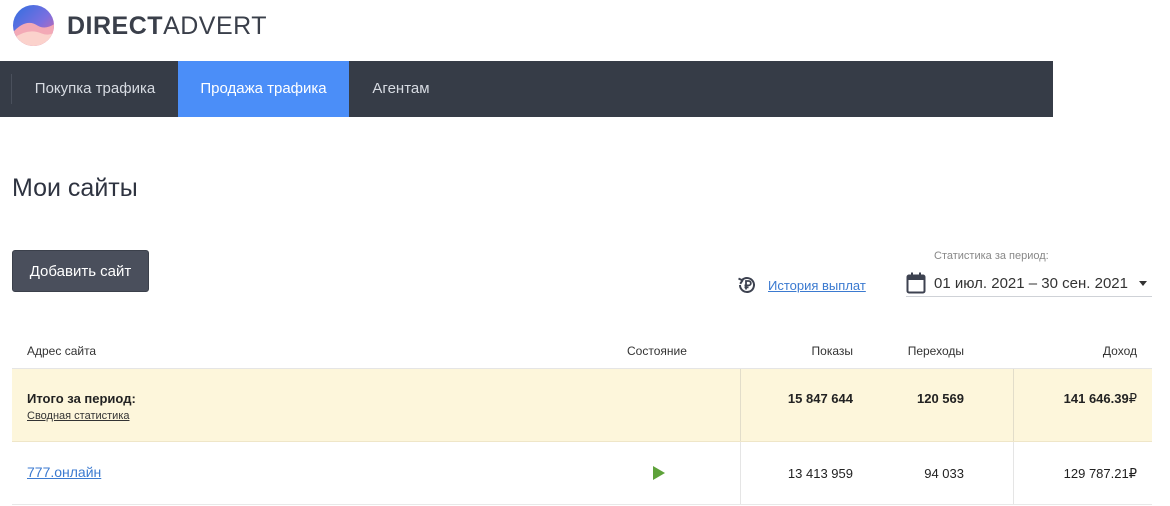  What do you see at coordinates (916, 283) in the screenshot?
I see `calendar-icon` at bounding box center [916, 283].